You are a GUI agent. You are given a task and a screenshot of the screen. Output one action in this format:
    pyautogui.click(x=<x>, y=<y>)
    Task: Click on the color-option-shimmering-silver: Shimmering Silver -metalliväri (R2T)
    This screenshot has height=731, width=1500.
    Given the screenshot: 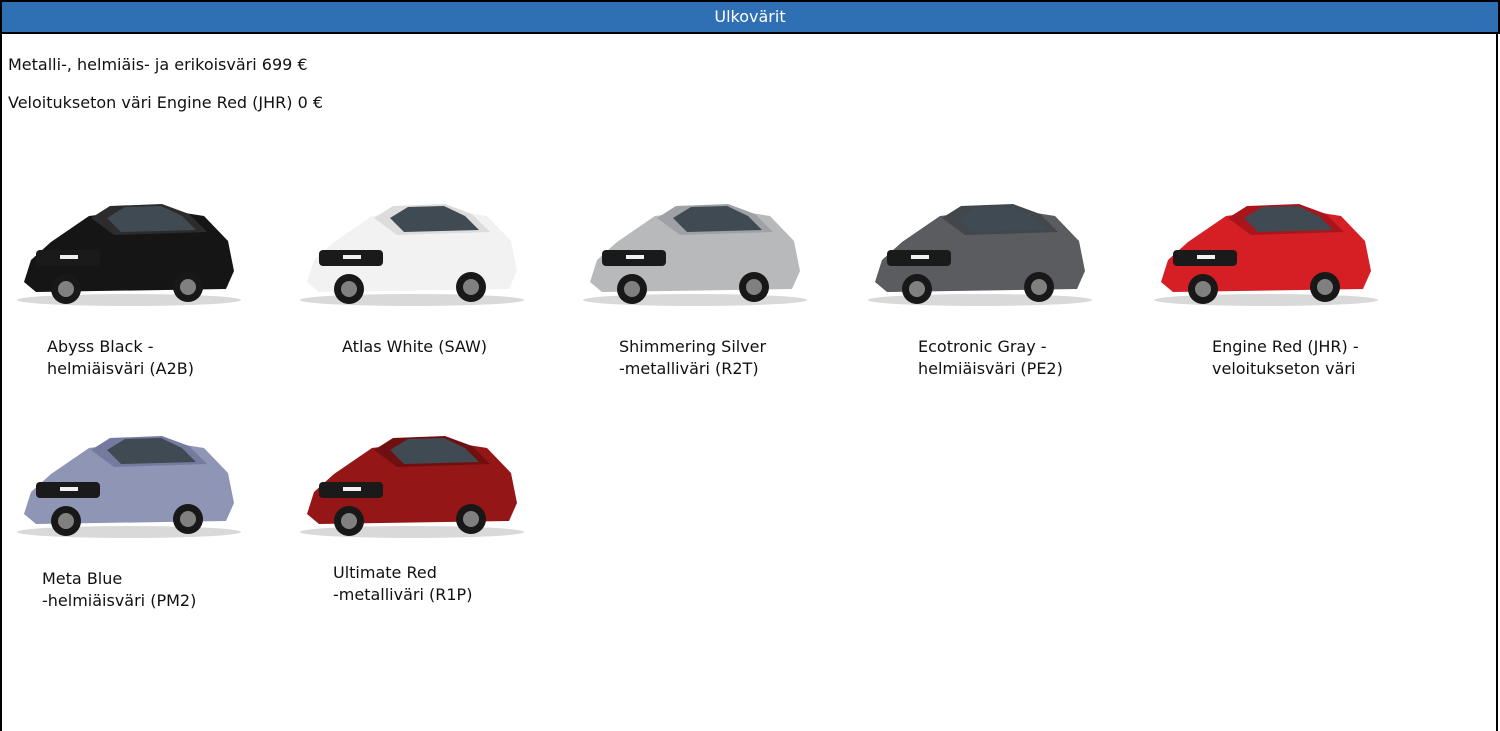 What is the action you would take?
    pyautogui.click(x=705, y=296)
    